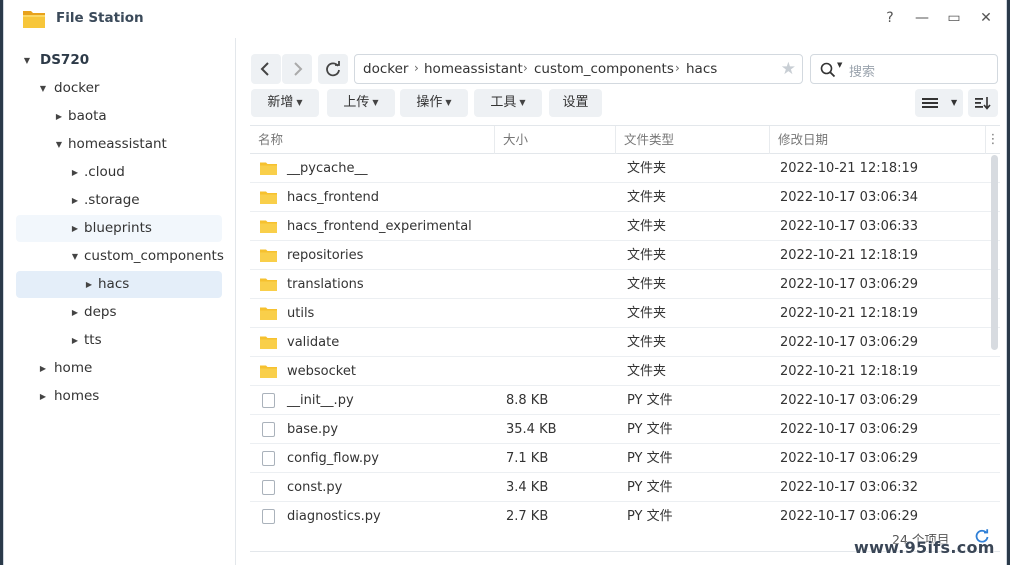  I want to click on help-icon: ?, so click(890, 18).